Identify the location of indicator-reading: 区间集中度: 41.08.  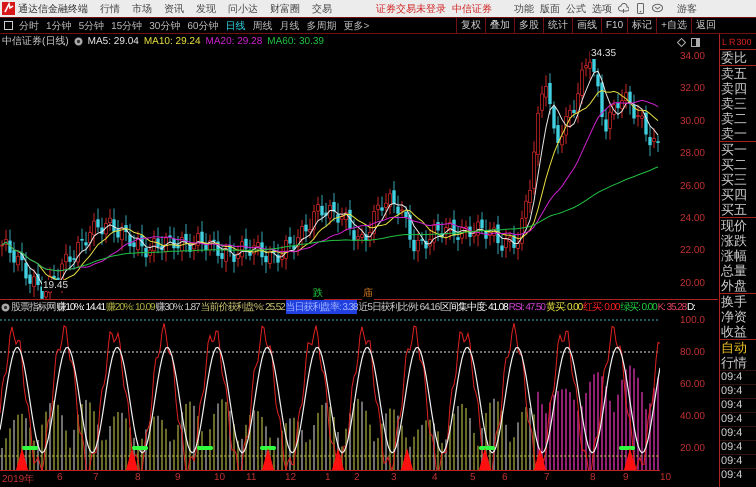
(474, 307).